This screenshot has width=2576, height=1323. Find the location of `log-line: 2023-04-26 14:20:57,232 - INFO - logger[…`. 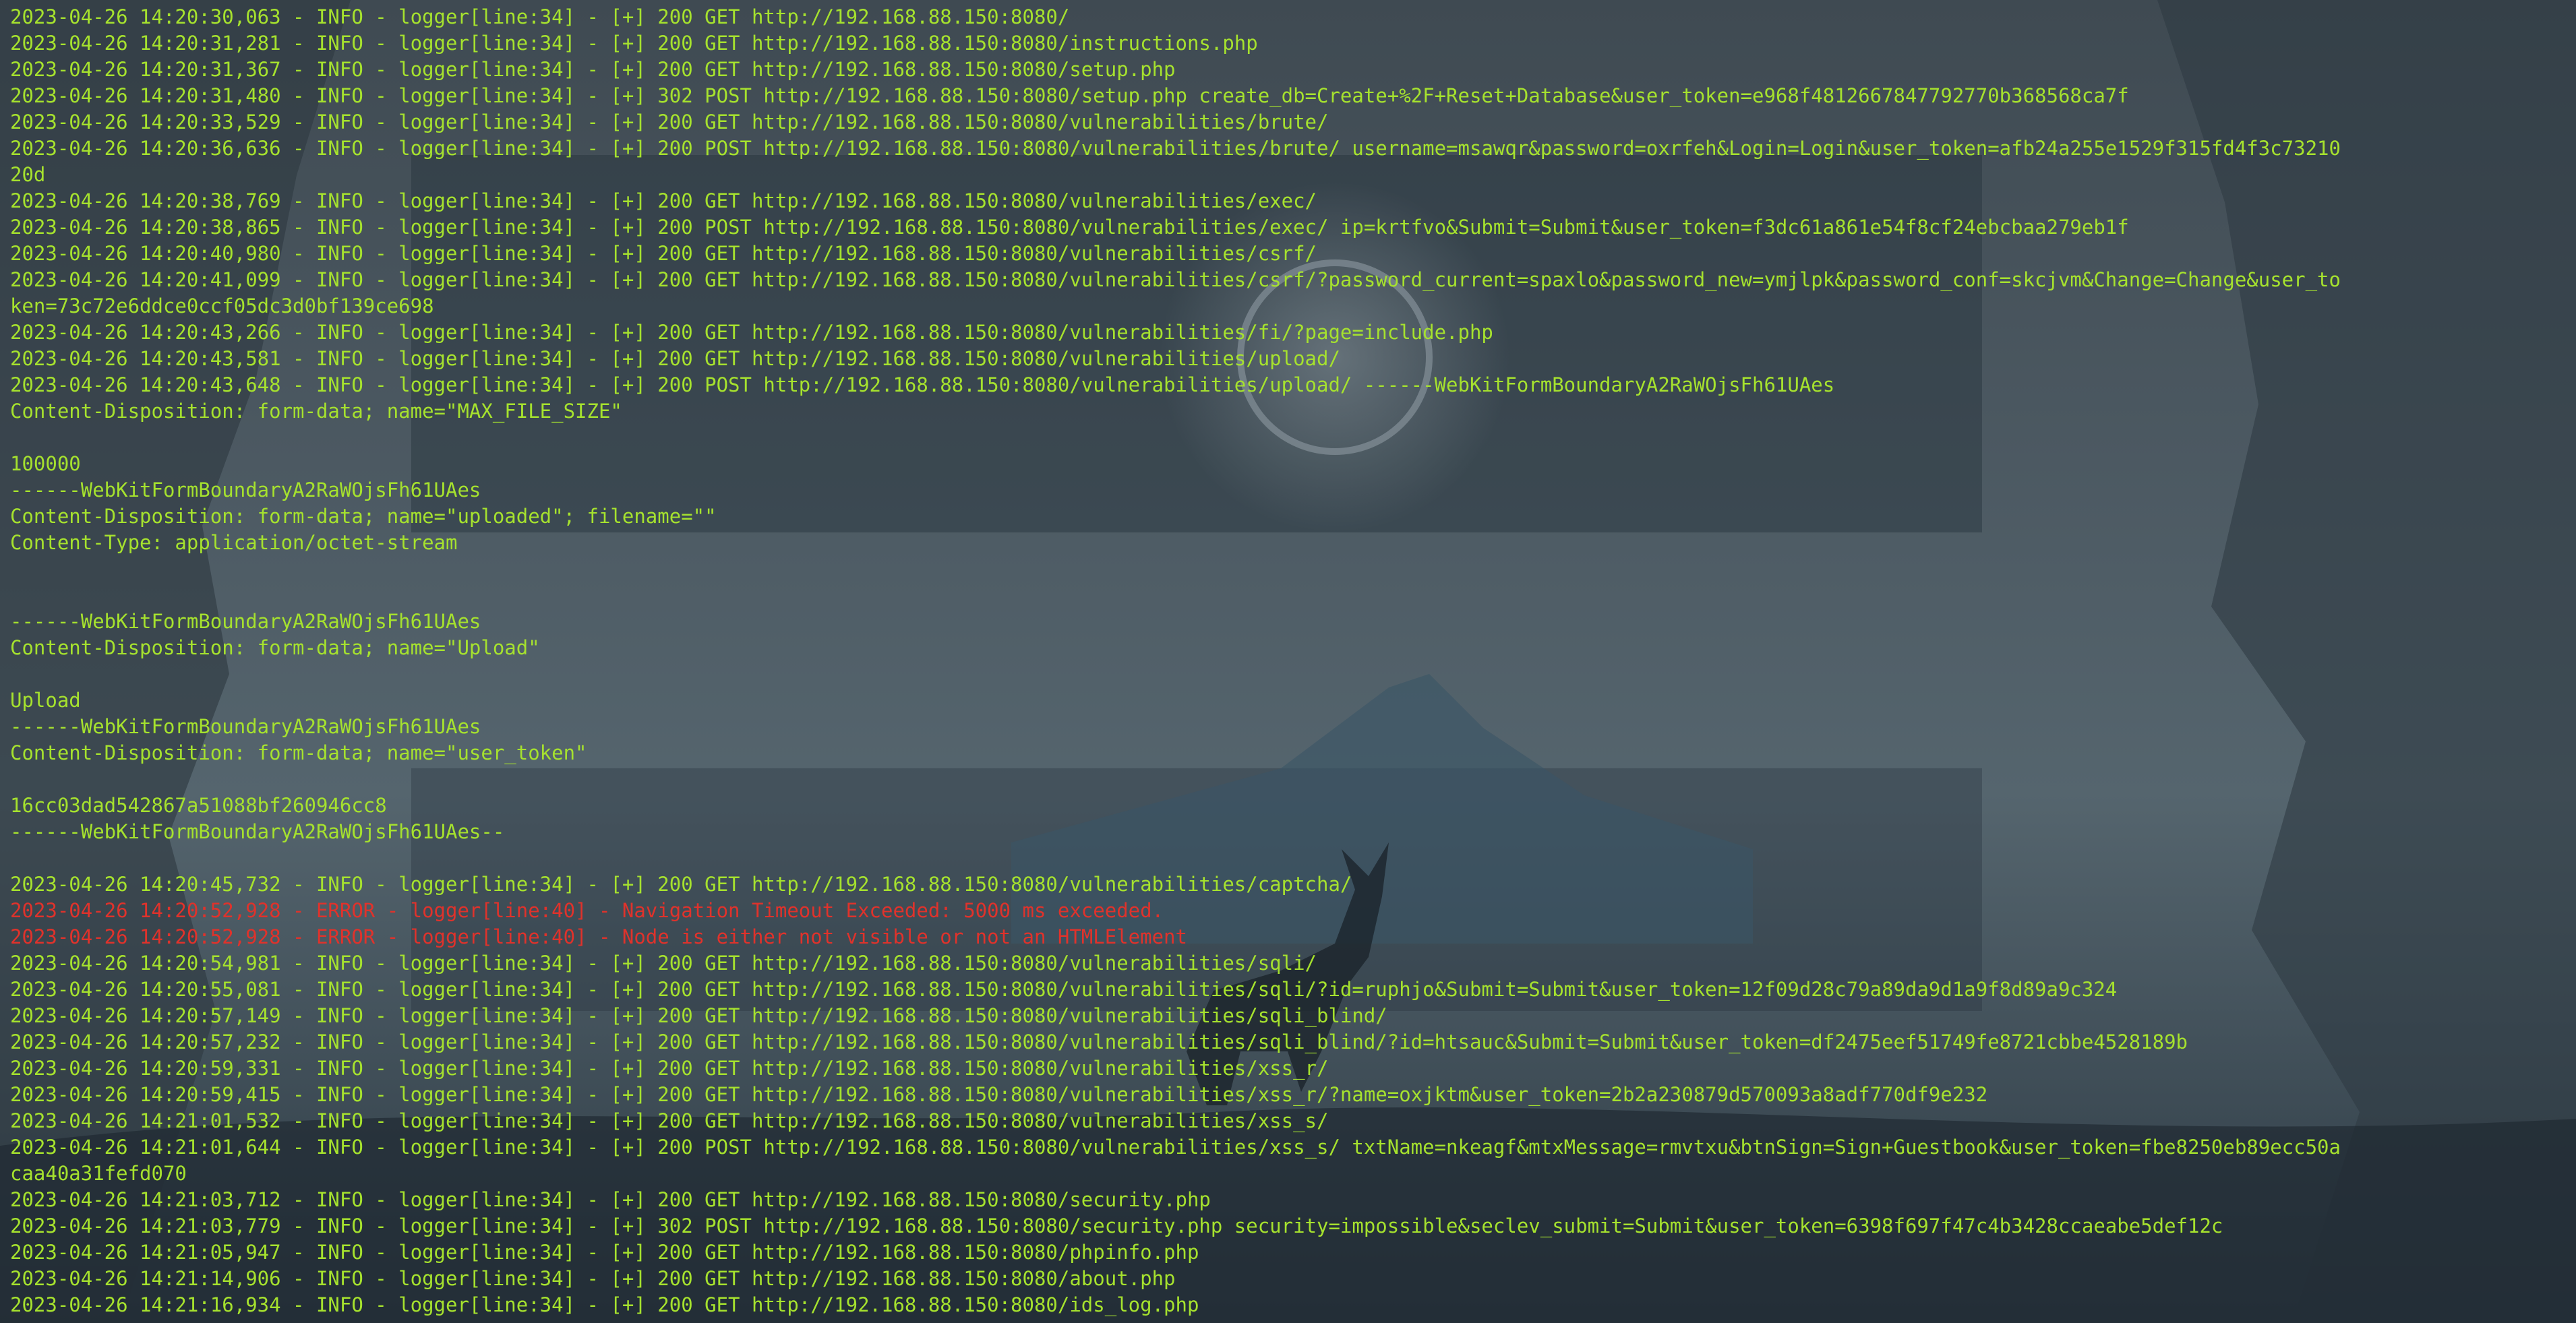

log-line: 2023-04-26 14:20:57,232 - INFO - logger[… is located at coordinates (1099, 1041).